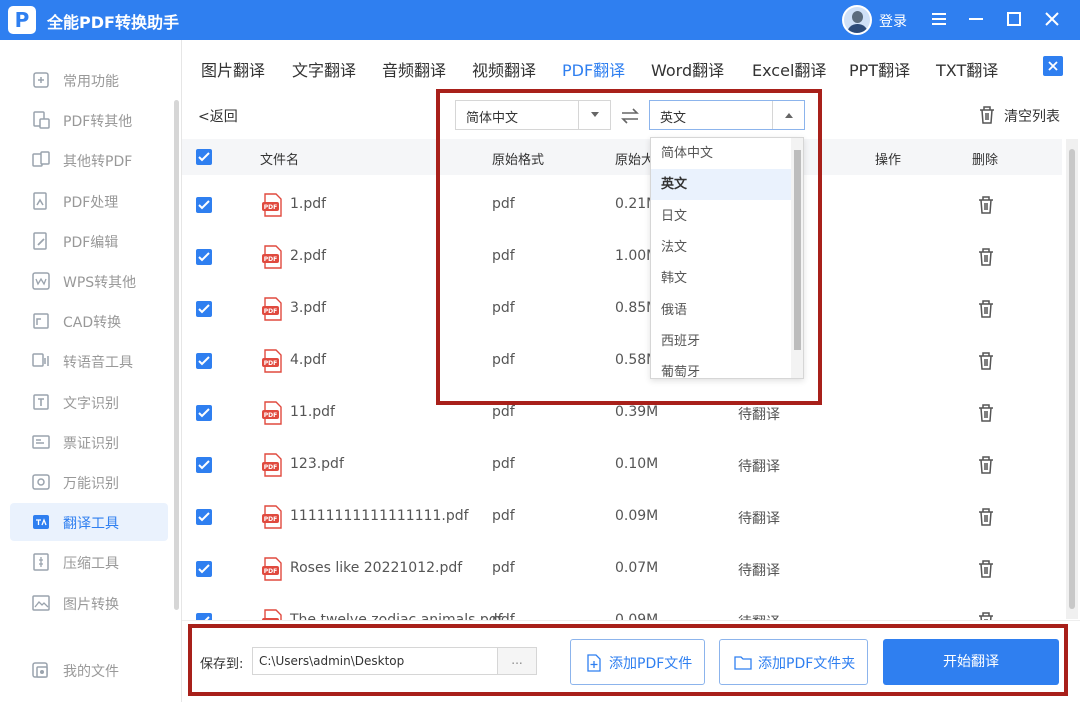 The height and width of the screenshot is (702, 1080). What do you see at coordinates (622, 309) in the screenshot?
I see `table-row: PDF 3.pdf pdf 0.85M` at bounding box center [622, 309].